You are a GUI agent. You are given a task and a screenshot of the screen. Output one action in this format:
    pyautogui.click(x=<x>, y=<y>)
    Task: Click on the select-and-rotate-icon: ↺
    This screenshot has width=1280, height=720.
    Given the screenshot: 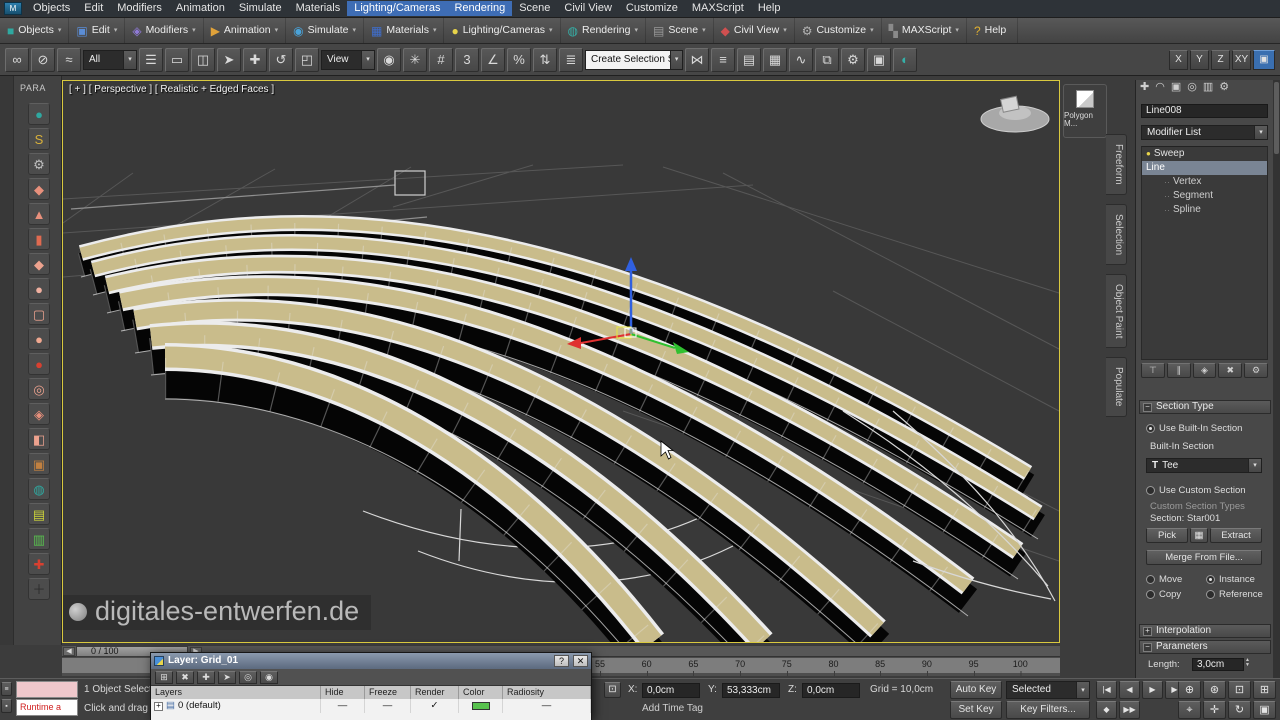 What is the action you would take?
    pyautogui.click(x=281, y=59)
    